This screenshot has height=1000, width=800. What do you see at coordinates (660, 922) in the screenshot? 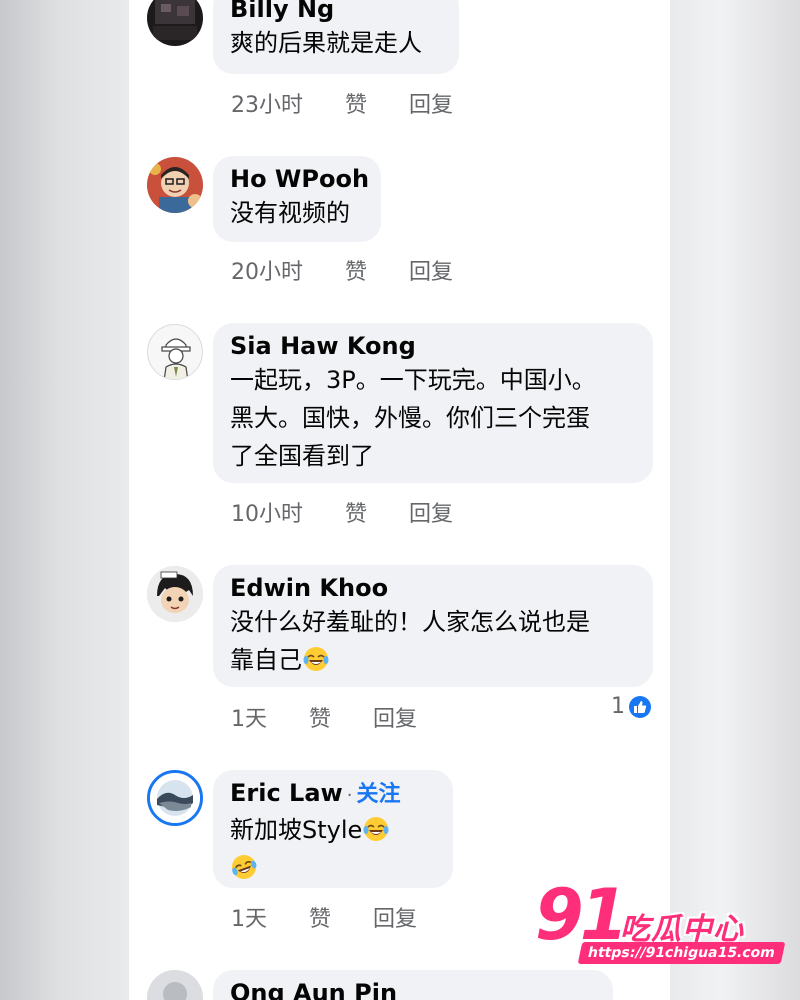
I see `site-watermark-logo: 91 吃瓜中心 https://91chigua15.com` at bounding box center [660, 922].